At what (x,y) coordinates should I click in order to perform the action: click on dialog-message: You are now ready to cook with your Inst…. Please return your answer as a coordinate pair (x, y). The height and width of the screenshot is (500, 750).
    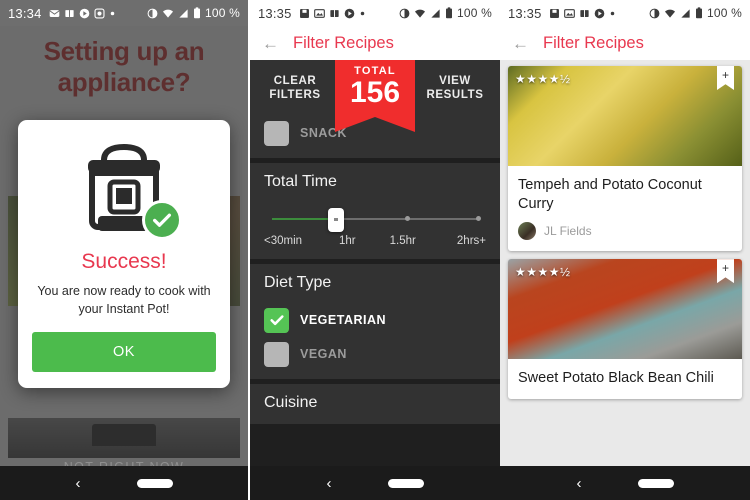
    Looking at the image, I should click on (124, 300).